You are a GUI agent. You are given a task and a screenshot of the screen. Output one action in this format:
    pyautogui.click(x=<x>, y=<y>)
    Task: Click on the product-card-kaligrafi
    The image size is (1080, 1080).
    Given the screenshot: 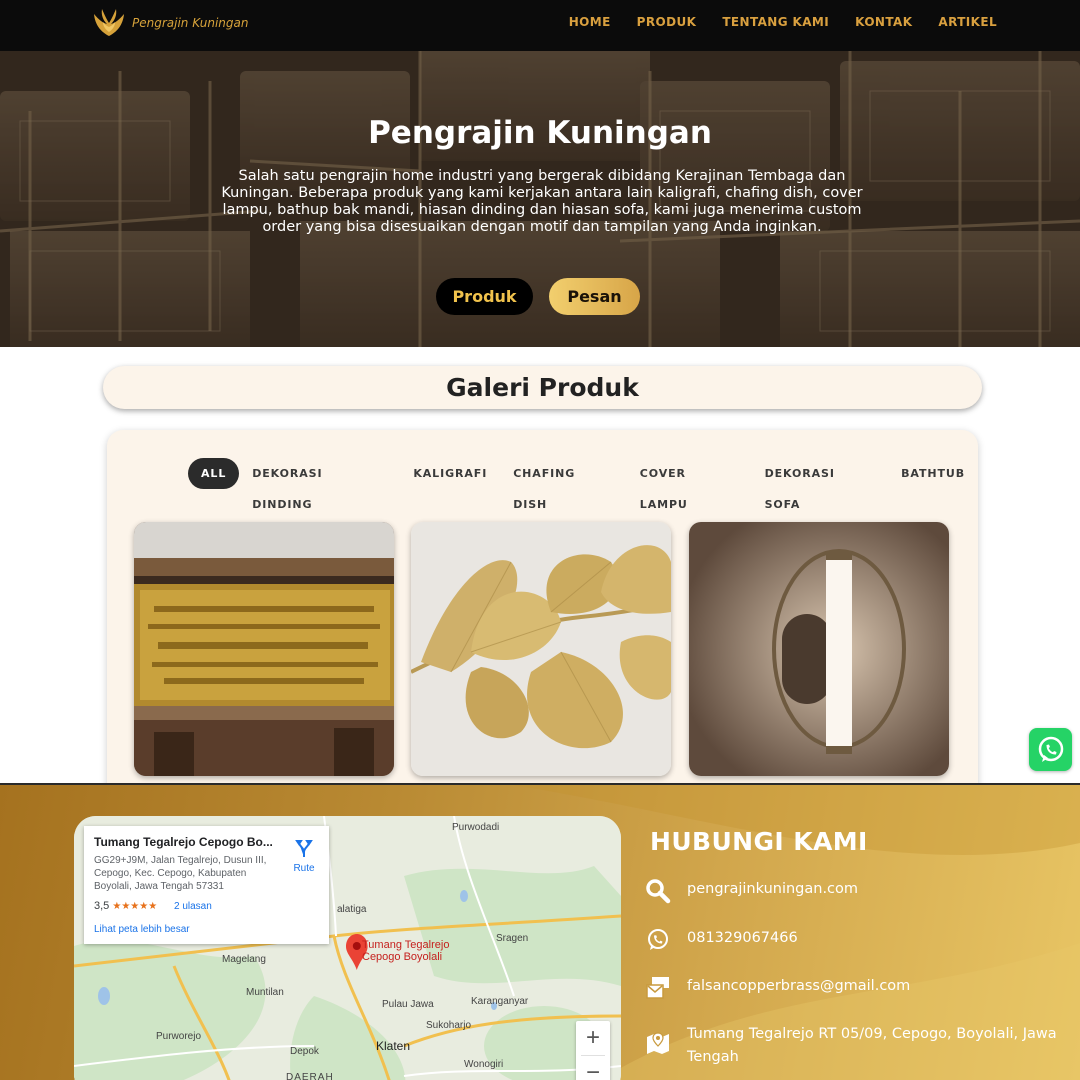 What is the action you would take?
    pyautogui.click(x=264, y=649)
    